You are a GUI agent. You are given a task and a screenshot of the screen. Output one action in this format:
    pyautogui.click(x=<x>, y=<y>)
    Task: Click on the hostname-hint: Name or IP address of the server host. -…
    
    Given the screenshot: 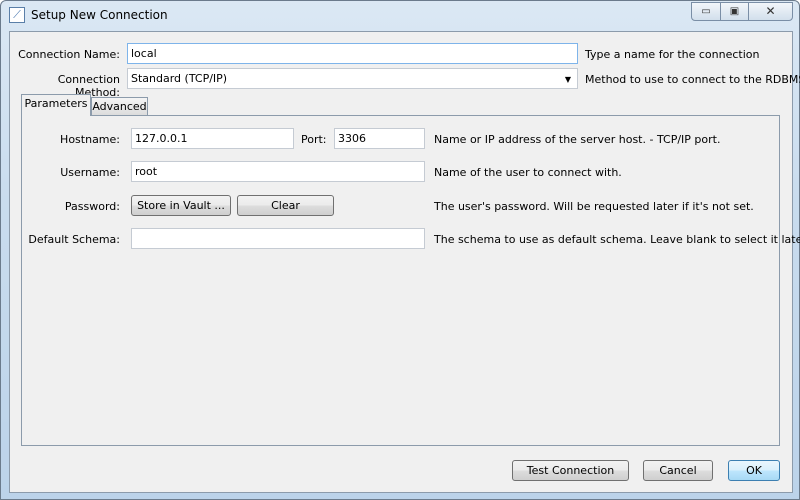 What is the action you would take?
    pyautogui.click(x=577, y=139)
    